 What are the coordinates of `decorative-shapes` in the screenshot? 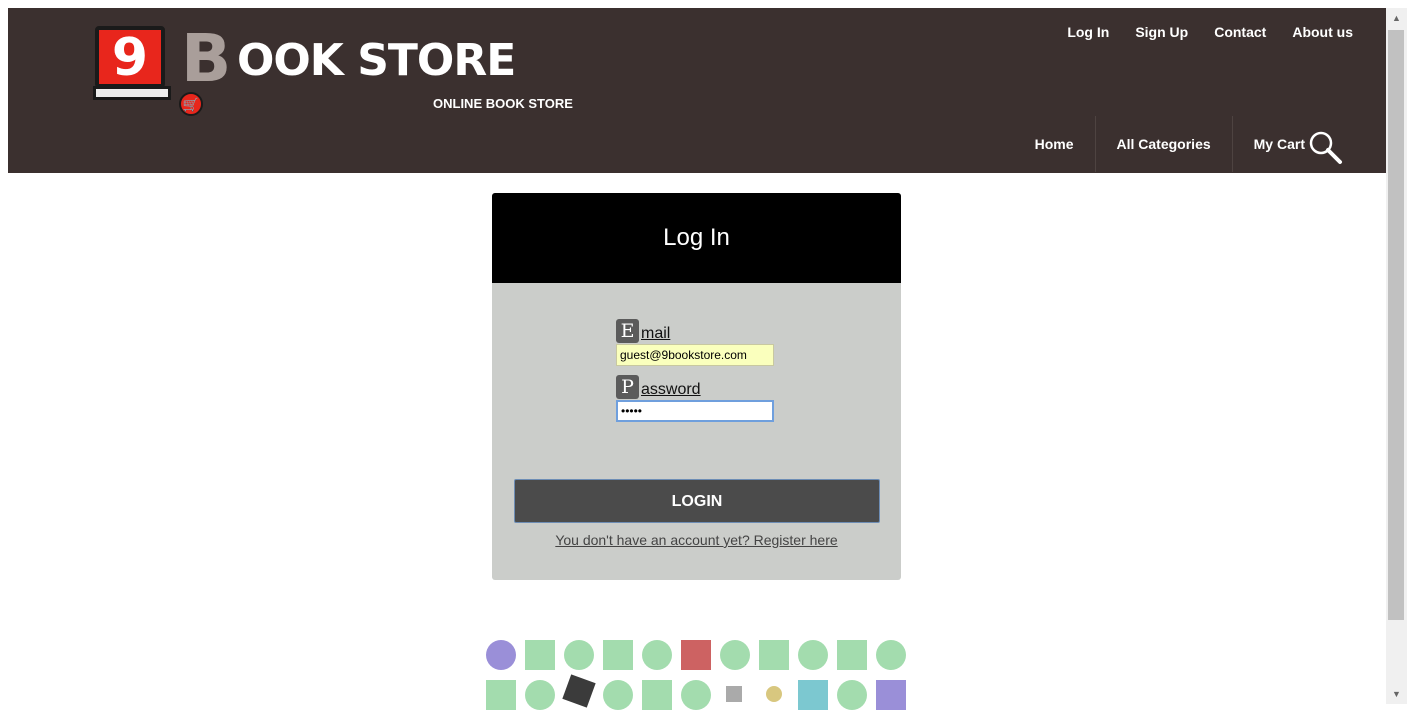 It's located at (701, 675).